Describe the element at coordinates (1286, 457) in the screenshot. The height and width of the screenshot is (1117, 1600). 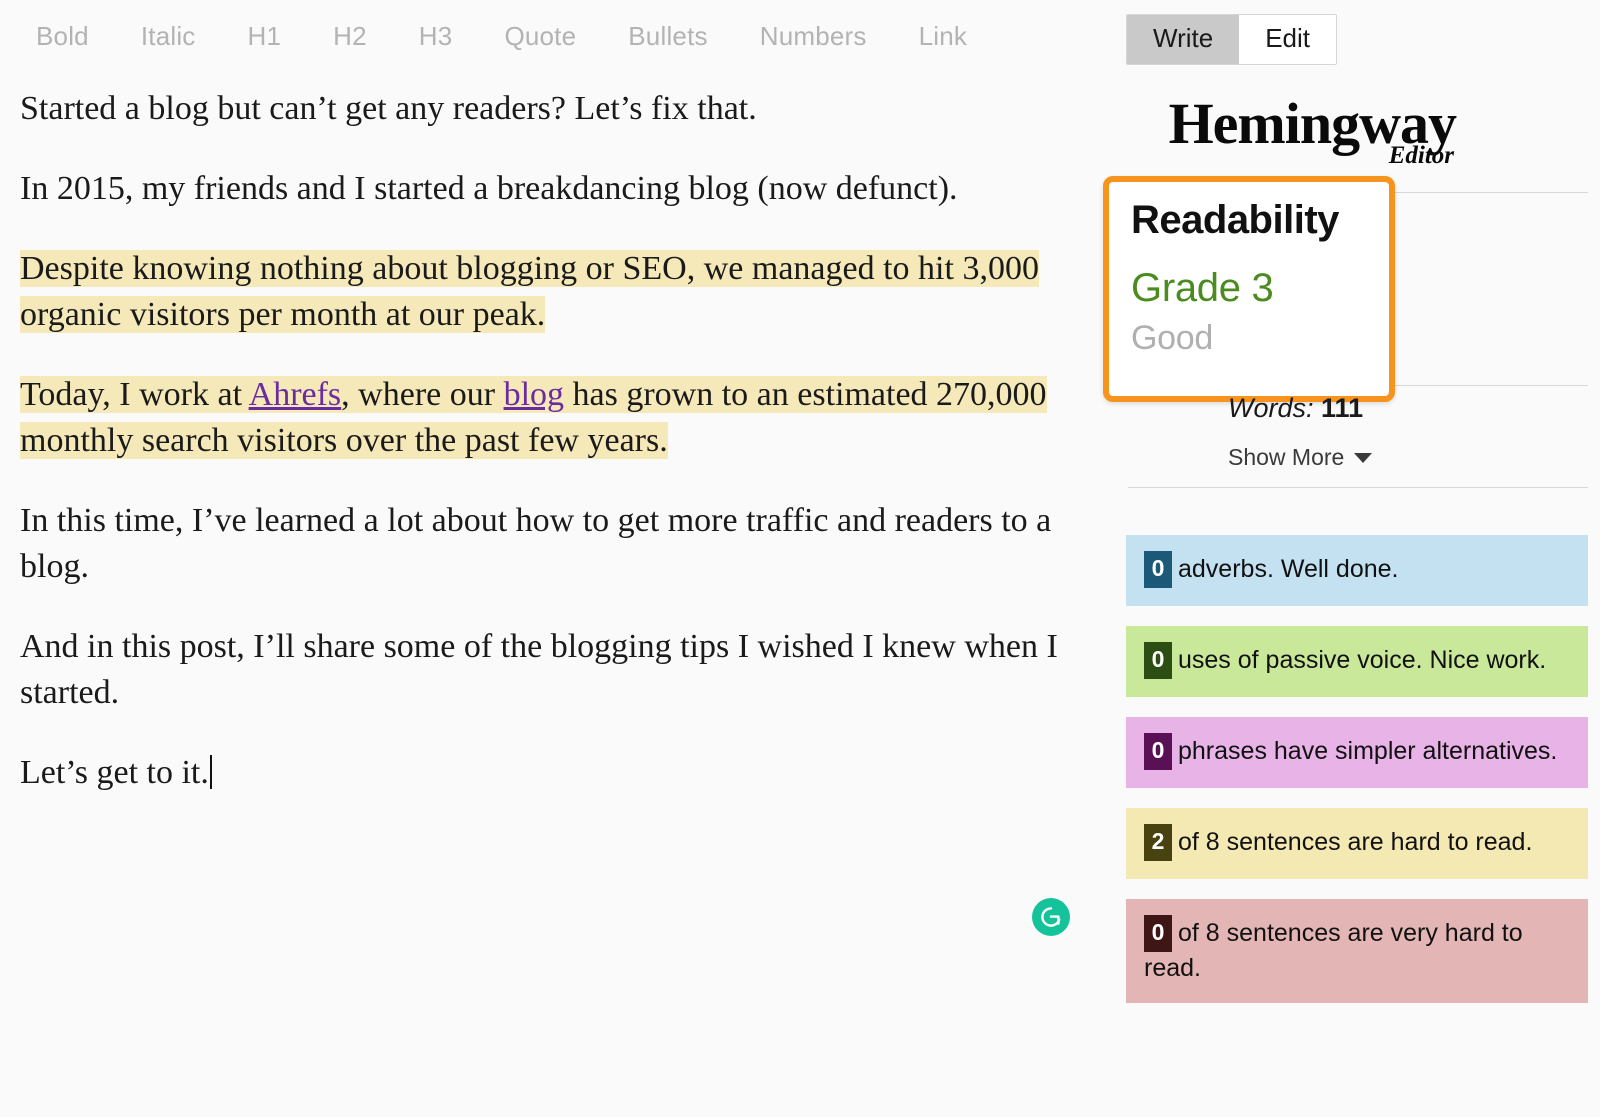
I see `show-more-label: Show More` at that location.